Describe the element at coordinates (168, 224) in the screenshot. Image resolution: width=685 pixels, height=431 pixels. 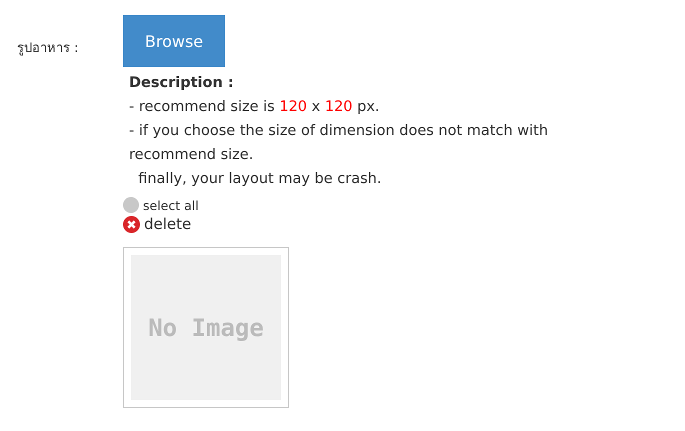
I see `delete-link: delete` at that location.